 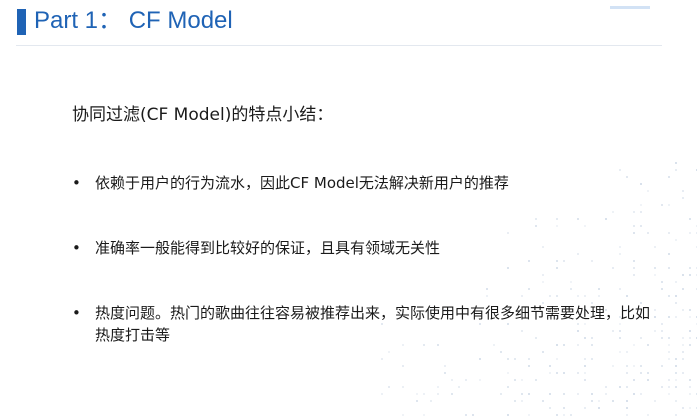 I want to click on bullet-item: • 准确率一般能得到比较好的保证，且具有领域无关性, so click(x=362, y=248).